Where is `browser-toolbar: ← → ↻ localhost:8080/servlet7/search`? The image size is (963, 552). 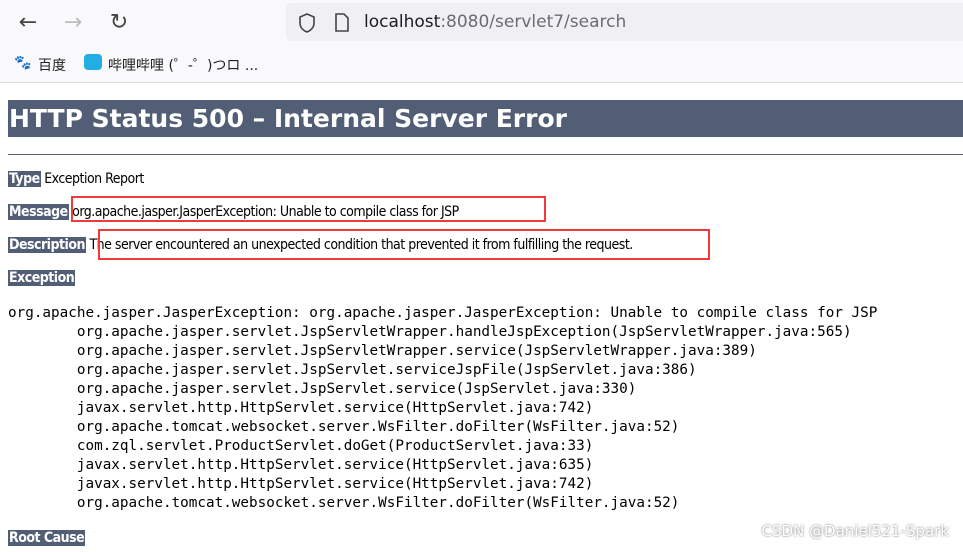 browser-toolbar: ← → ↻ localhost:8080/servlet7/search is located at coordinates (481, 23).